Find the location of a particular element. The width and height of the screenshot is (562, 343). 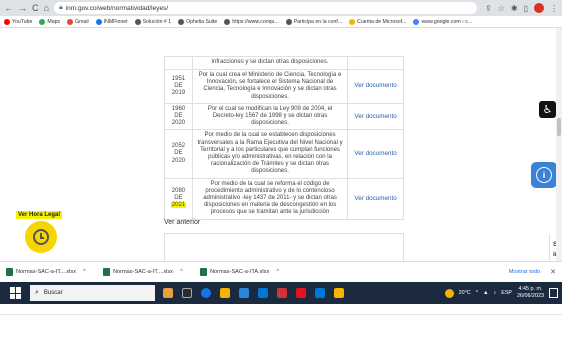

store-icon is located at coordinates (244, 293).